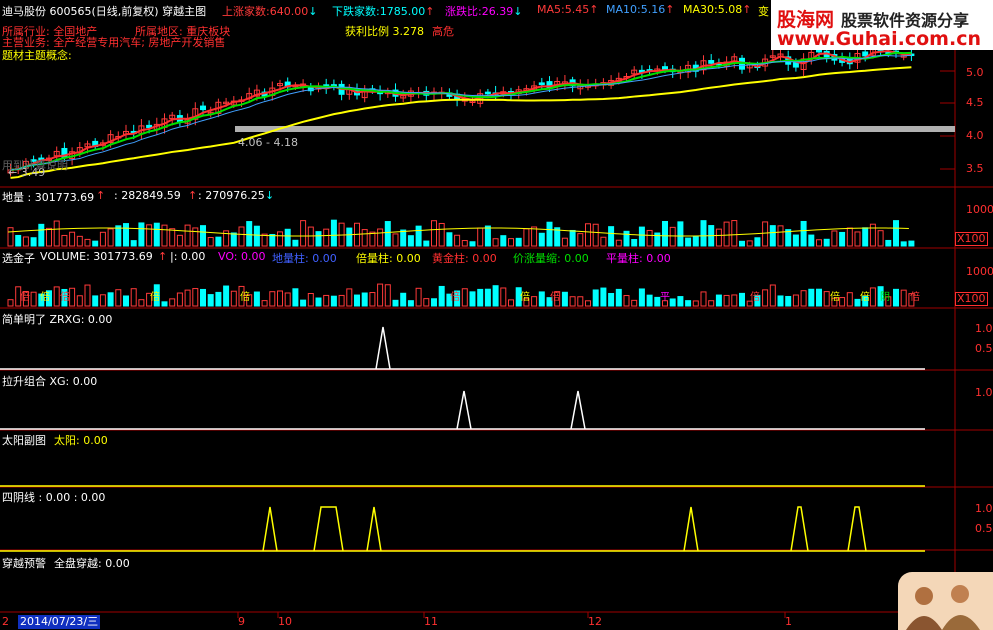  What do you see at coordinates (35, 165) in the screenshot?
I see `low-hint: 用到计算说明` at bounding box center [35, 165].